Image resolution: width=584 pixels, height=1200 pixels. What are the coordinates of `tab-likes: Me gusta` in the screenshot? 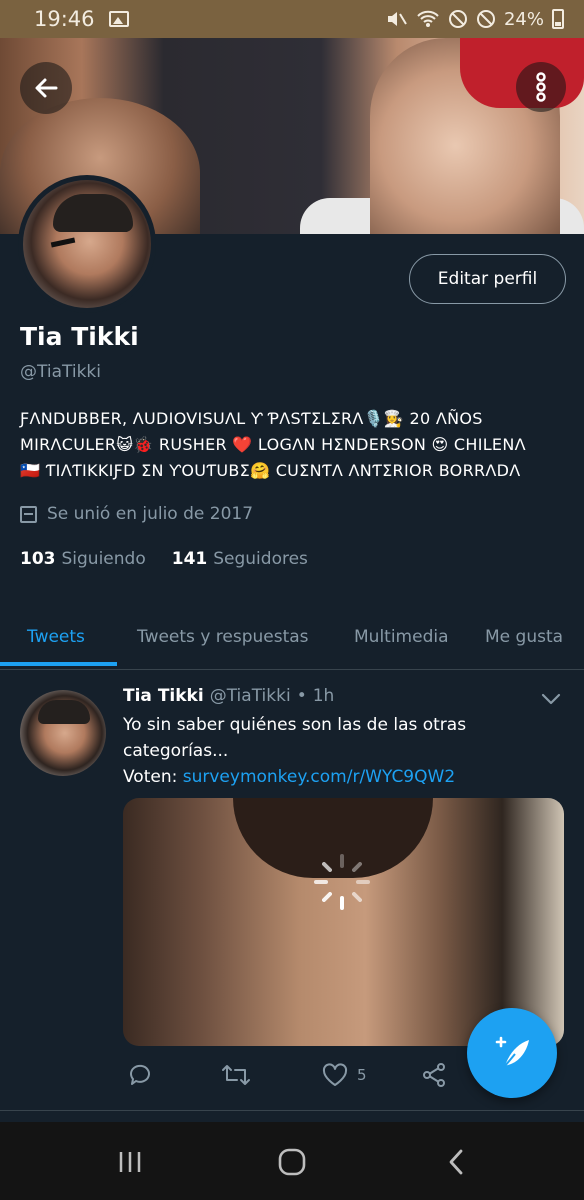 It's located at (524, 637).